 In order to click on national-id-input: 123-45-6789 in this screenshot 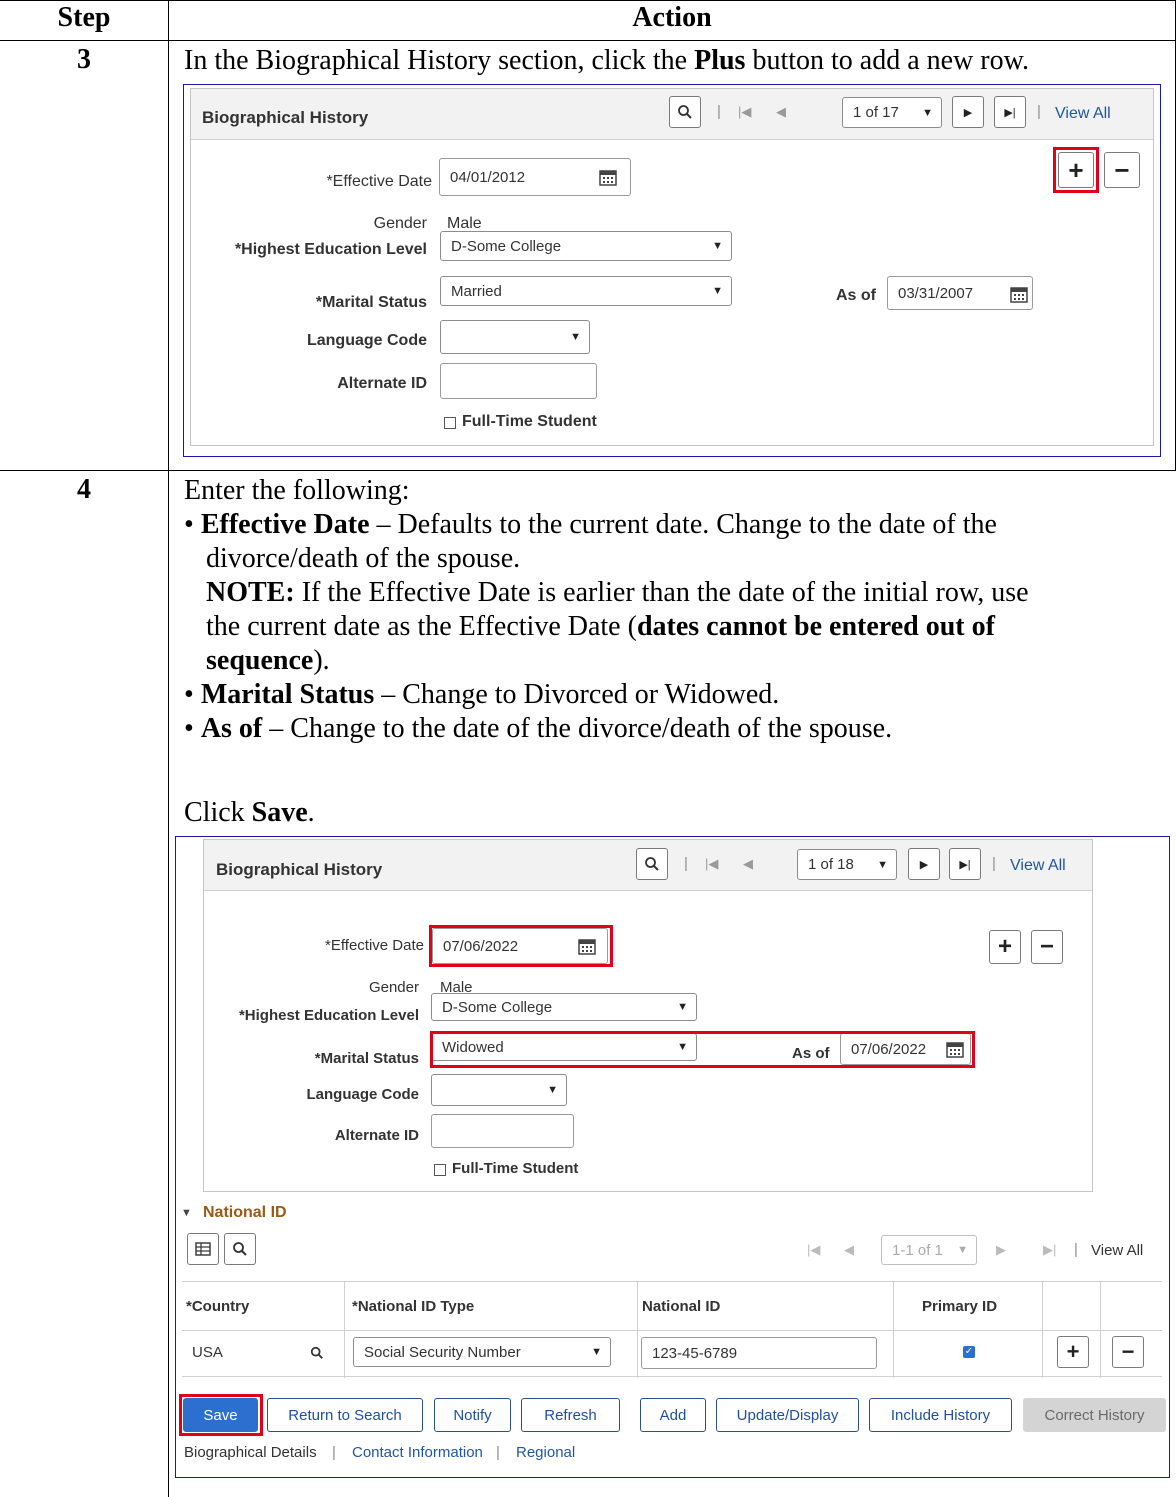, I will do `click(759, 1353)`.